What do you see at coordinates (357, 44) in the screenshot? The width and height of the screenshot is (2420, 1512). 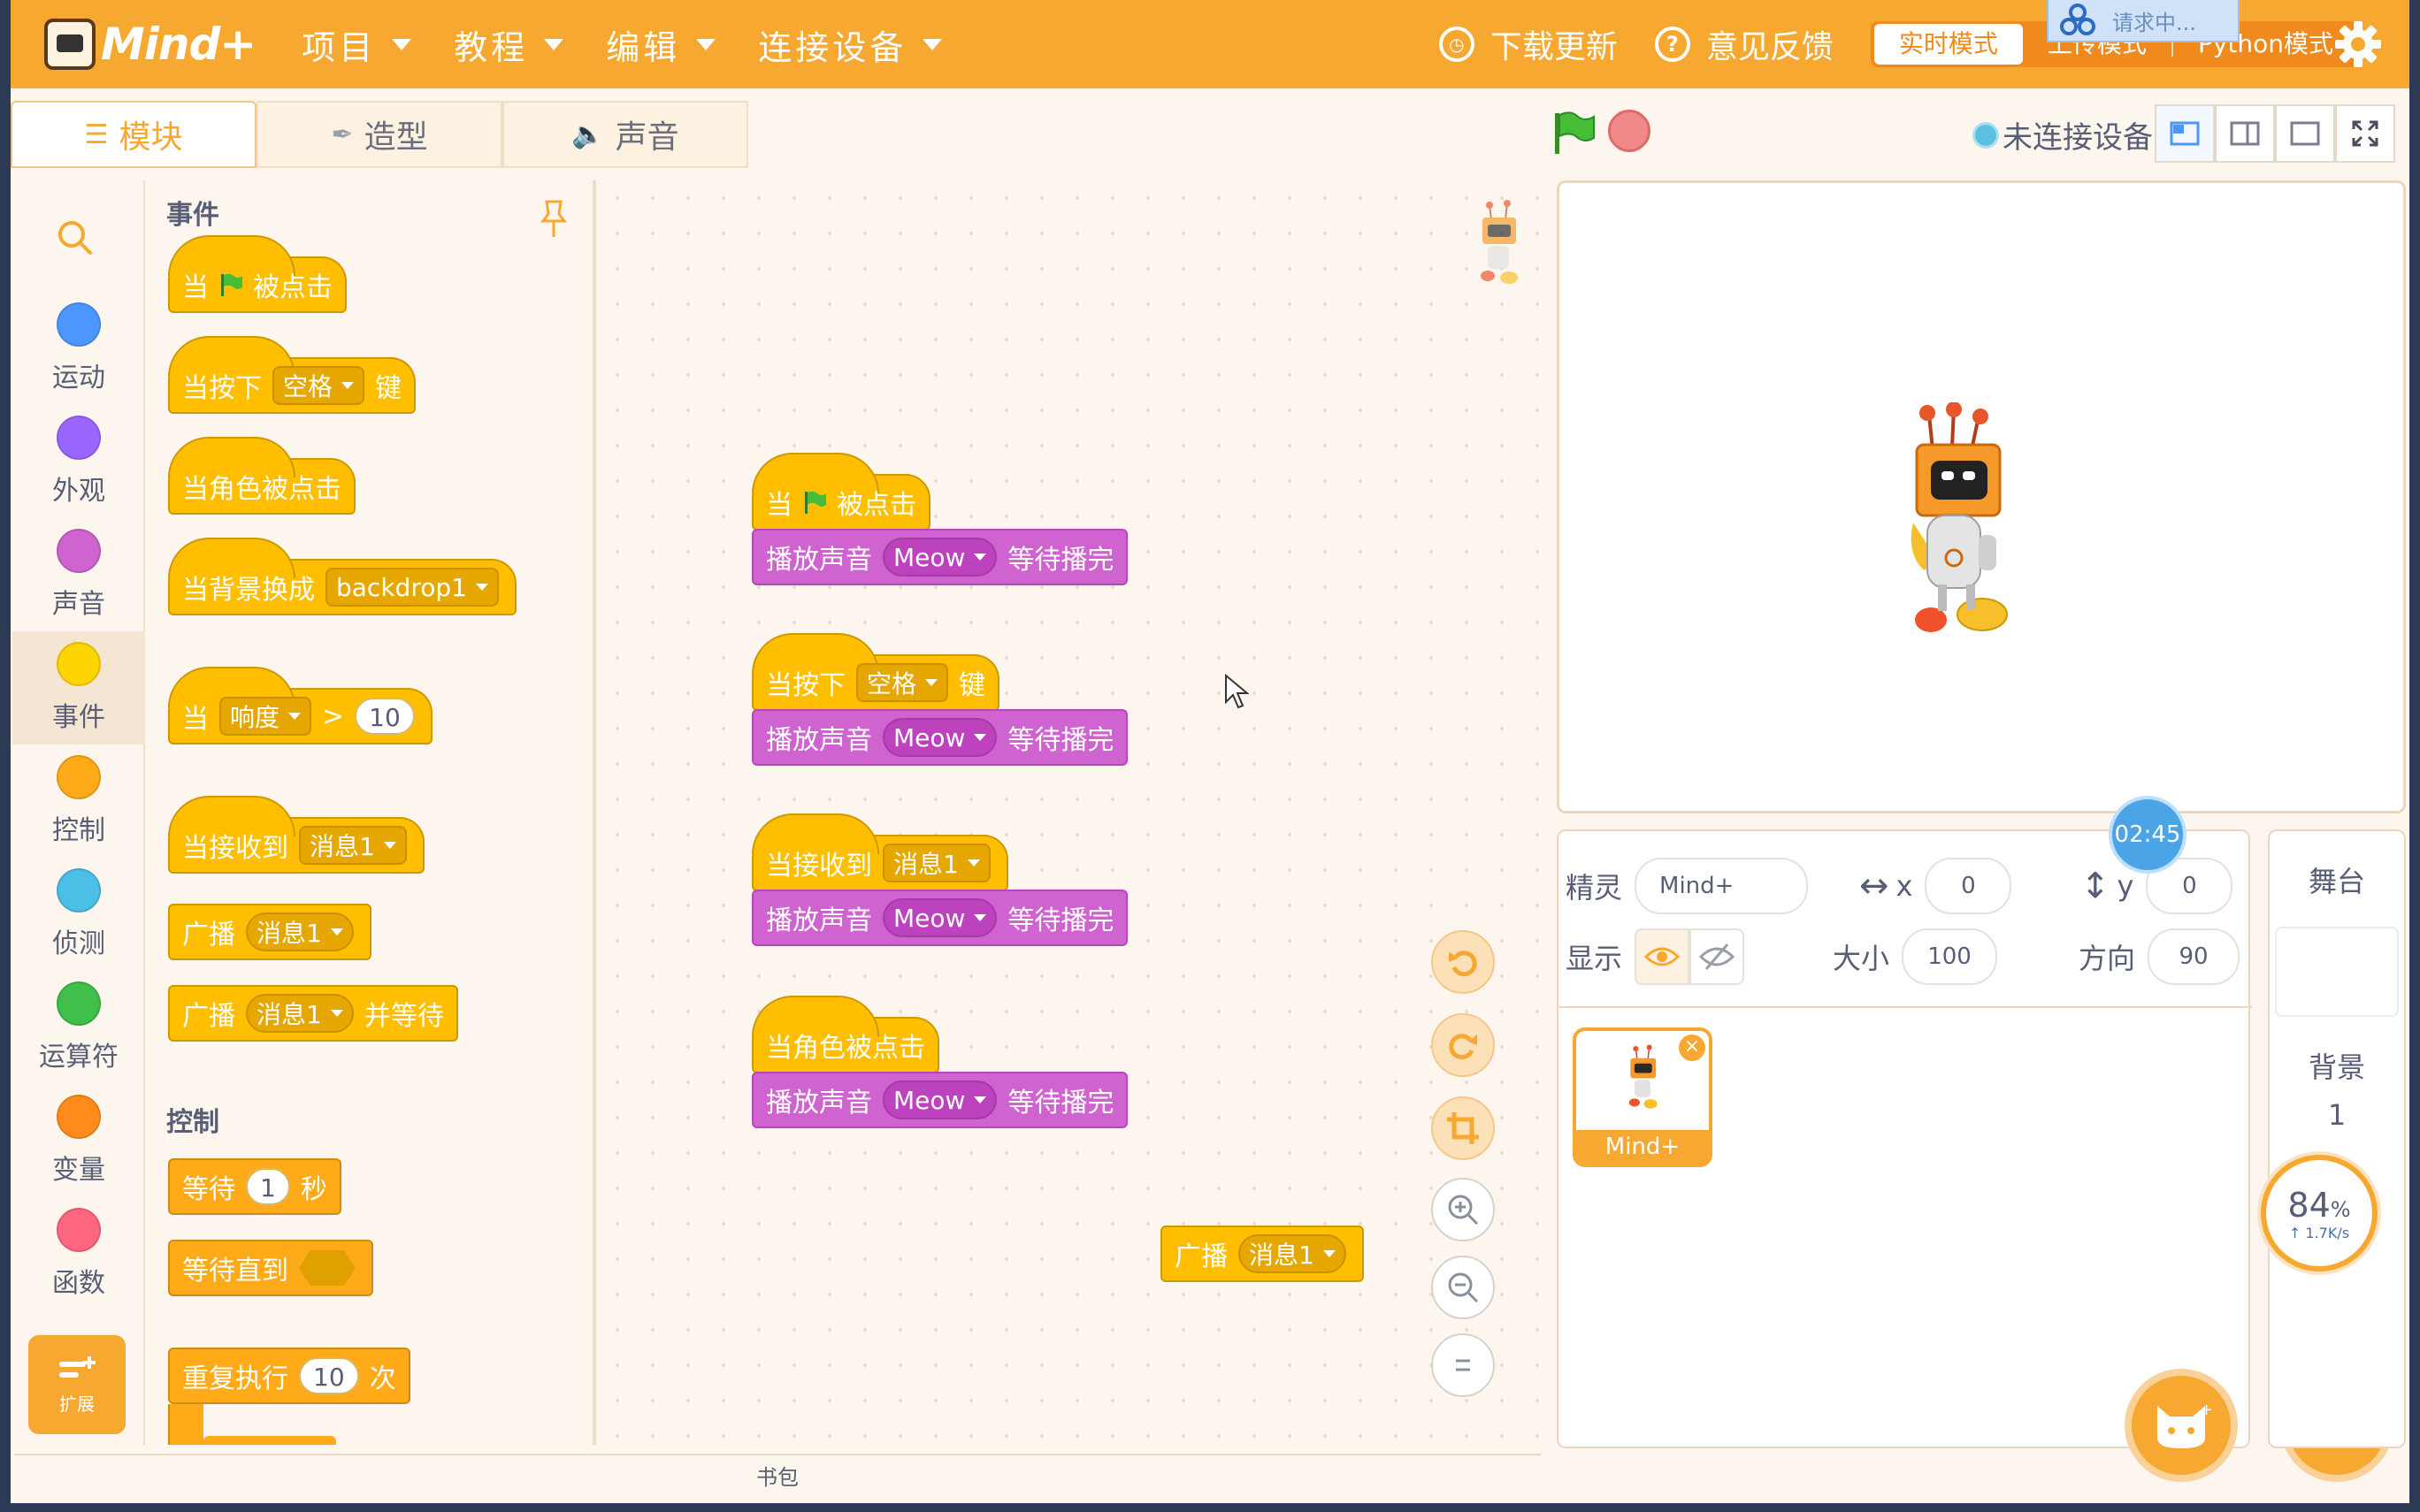 I see `menu-project: 项目` at bounding box center [357, 44].